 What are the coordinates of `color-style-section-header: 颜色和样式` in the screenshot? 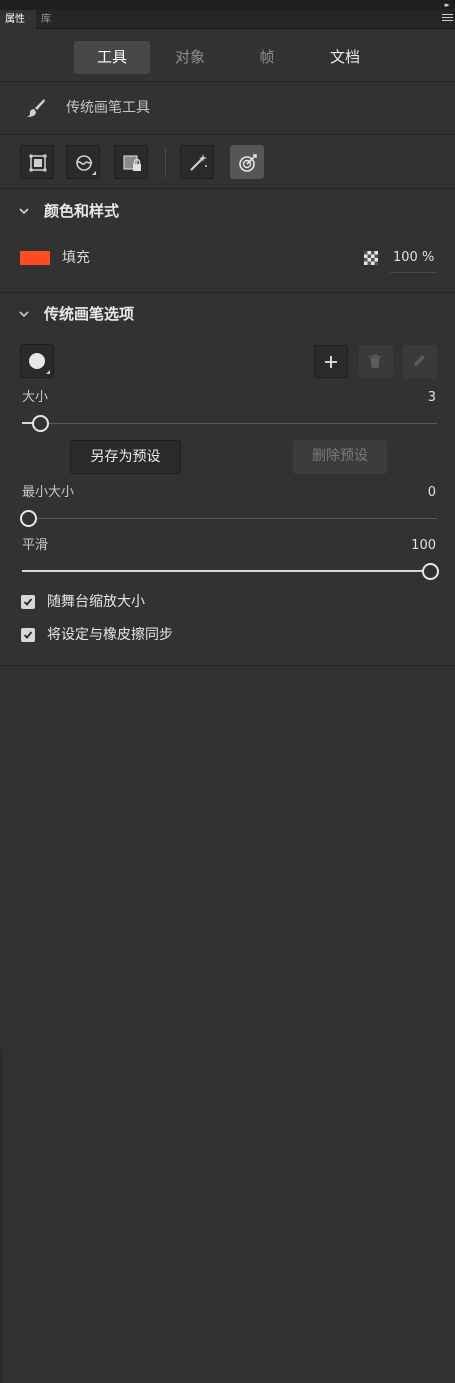 It's located at (227, 212).